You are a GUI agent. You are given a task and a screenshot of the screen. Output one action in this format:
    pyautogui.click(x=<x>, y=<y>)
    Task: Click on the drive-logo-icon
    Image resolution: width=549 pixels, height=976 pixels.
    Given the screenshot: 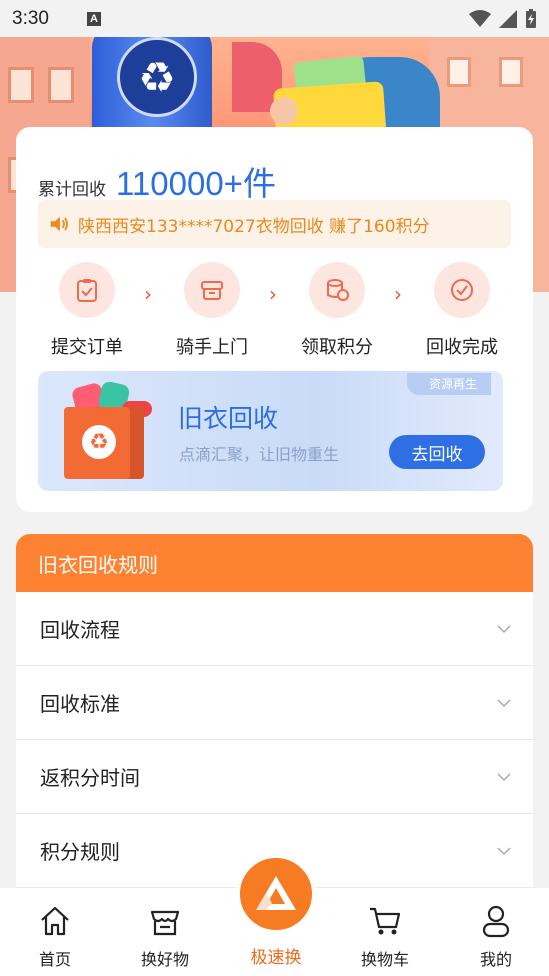 What is the action you would take?
    pyautogui.click(x=276, y=893)
    